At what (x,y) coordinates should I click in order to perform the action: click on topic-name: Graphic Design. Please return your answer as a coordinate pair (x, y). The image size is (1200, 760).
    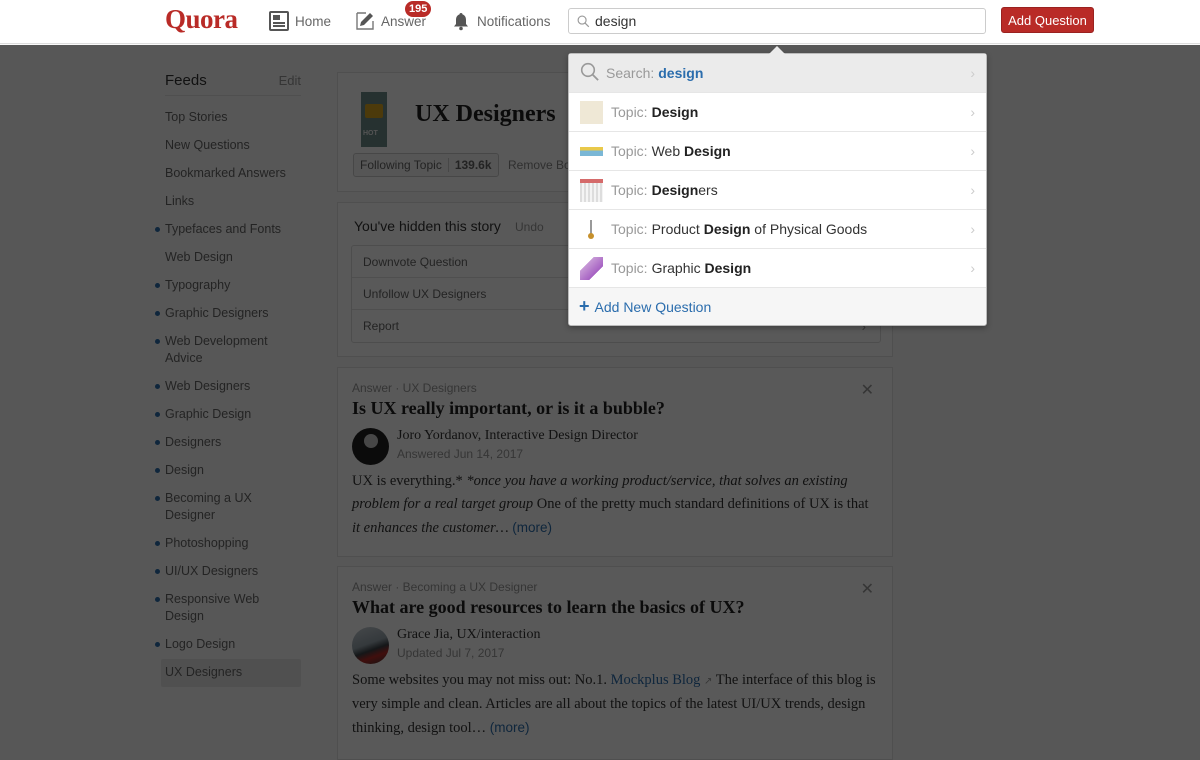
    Looking at the image, I should click on (702, 268).